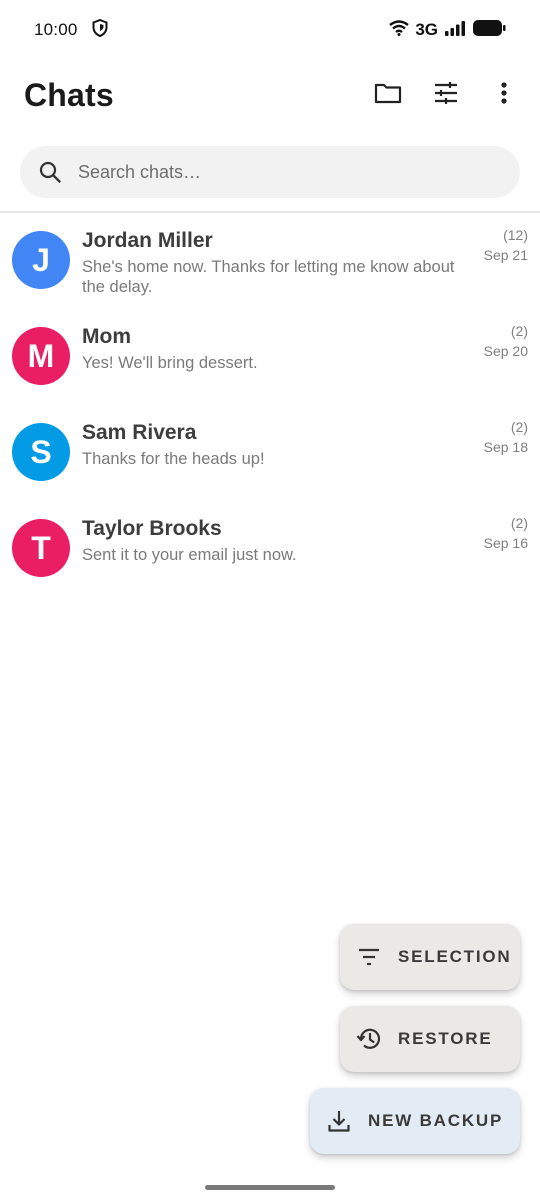 The width and height of the screenshot is (540, 1202). Describe the element at coordinates (41, 356) in the screenshot. I see `avatar: M` at that location.